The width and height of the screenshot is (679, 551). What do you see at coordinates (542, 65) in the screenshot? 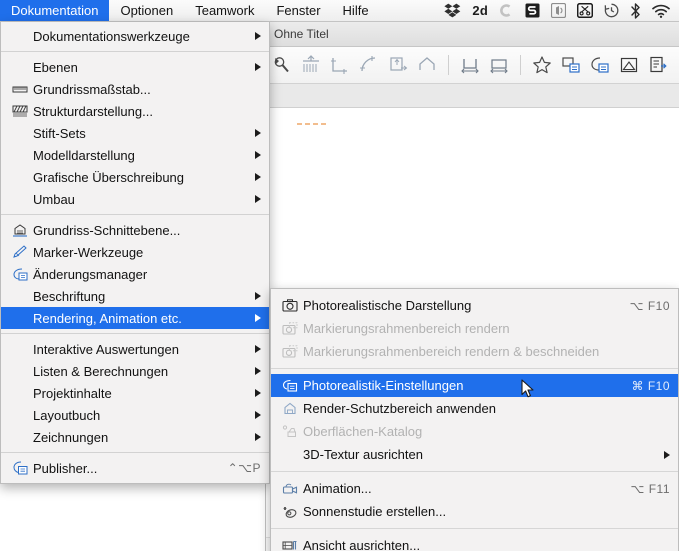
I see `star-favourite-icon` at bounding box center [542, 65].